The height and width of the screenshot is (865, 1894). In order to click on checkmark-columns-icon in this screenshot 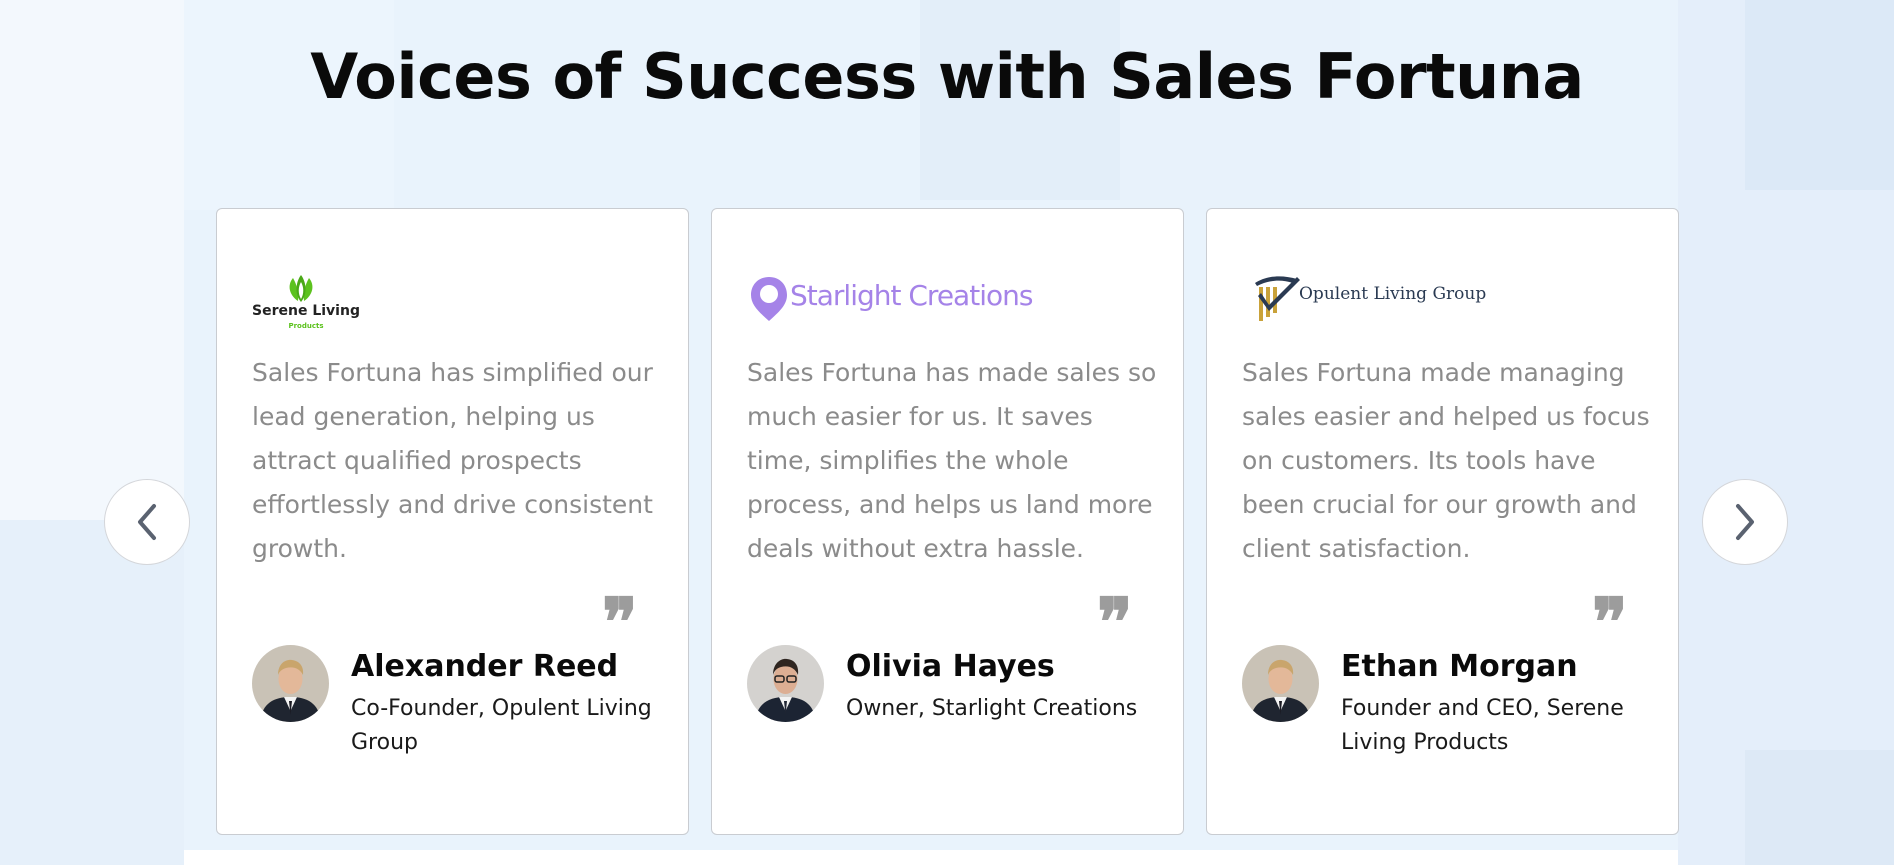, I will do `click(1277, 298)`.